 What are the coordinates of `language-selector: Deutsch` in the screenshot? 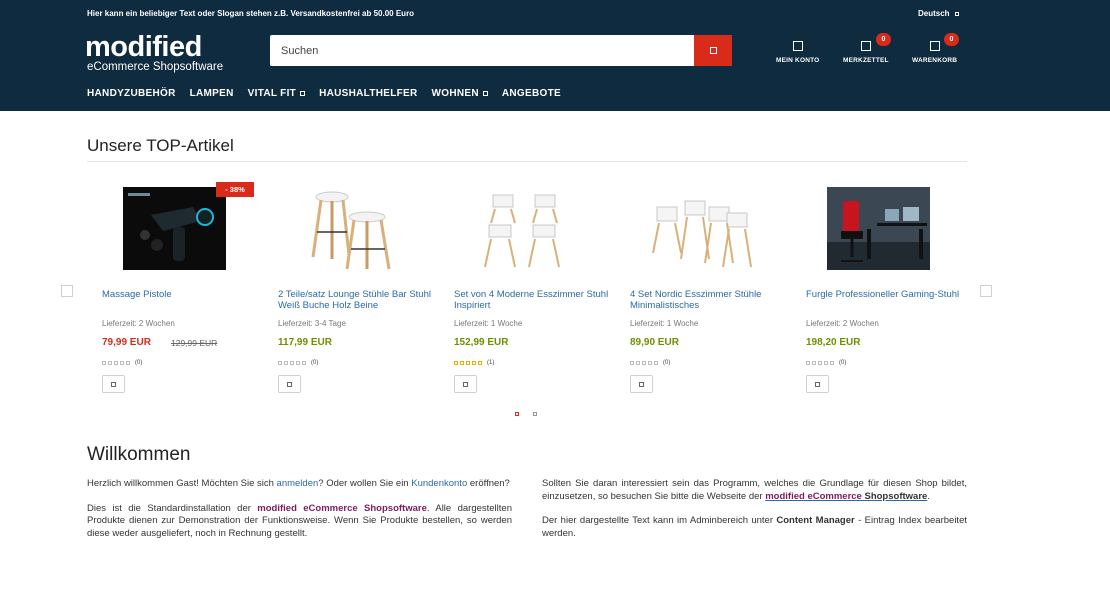 It's located at (938, 13).